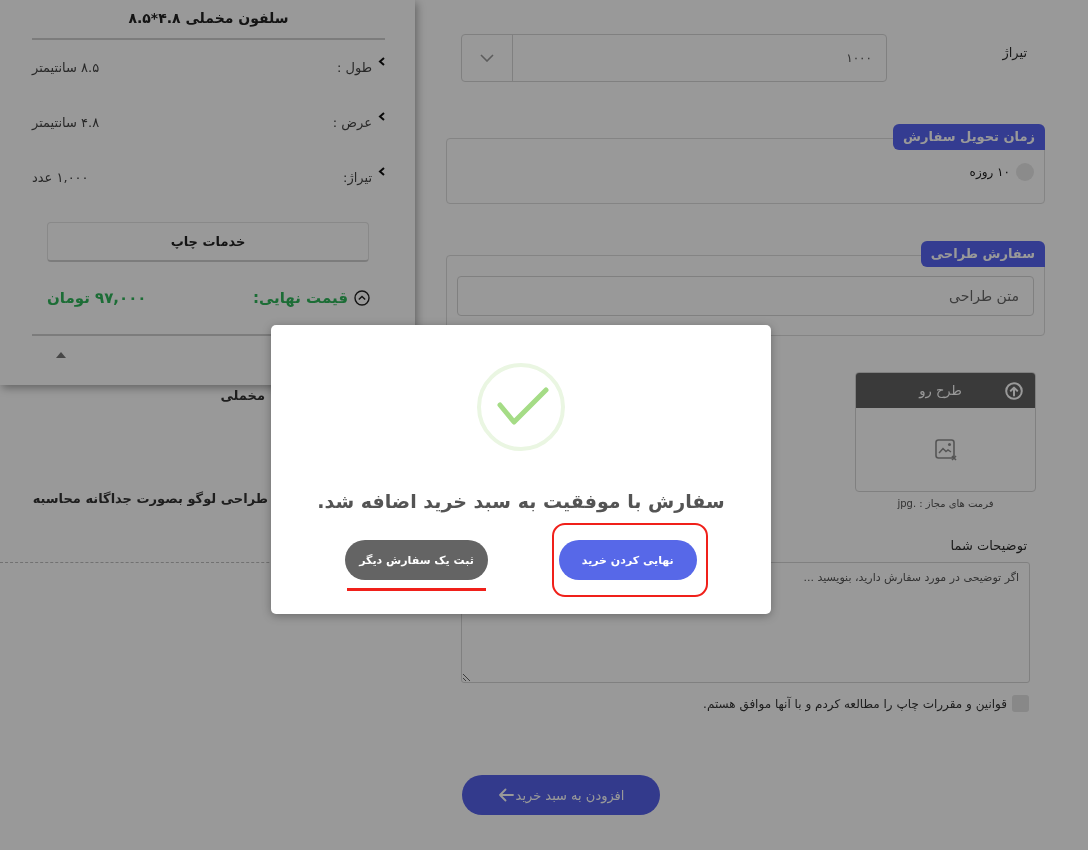  I want to click on spec-value: ۴.۸ سانتیمتر, so click(66, 122).